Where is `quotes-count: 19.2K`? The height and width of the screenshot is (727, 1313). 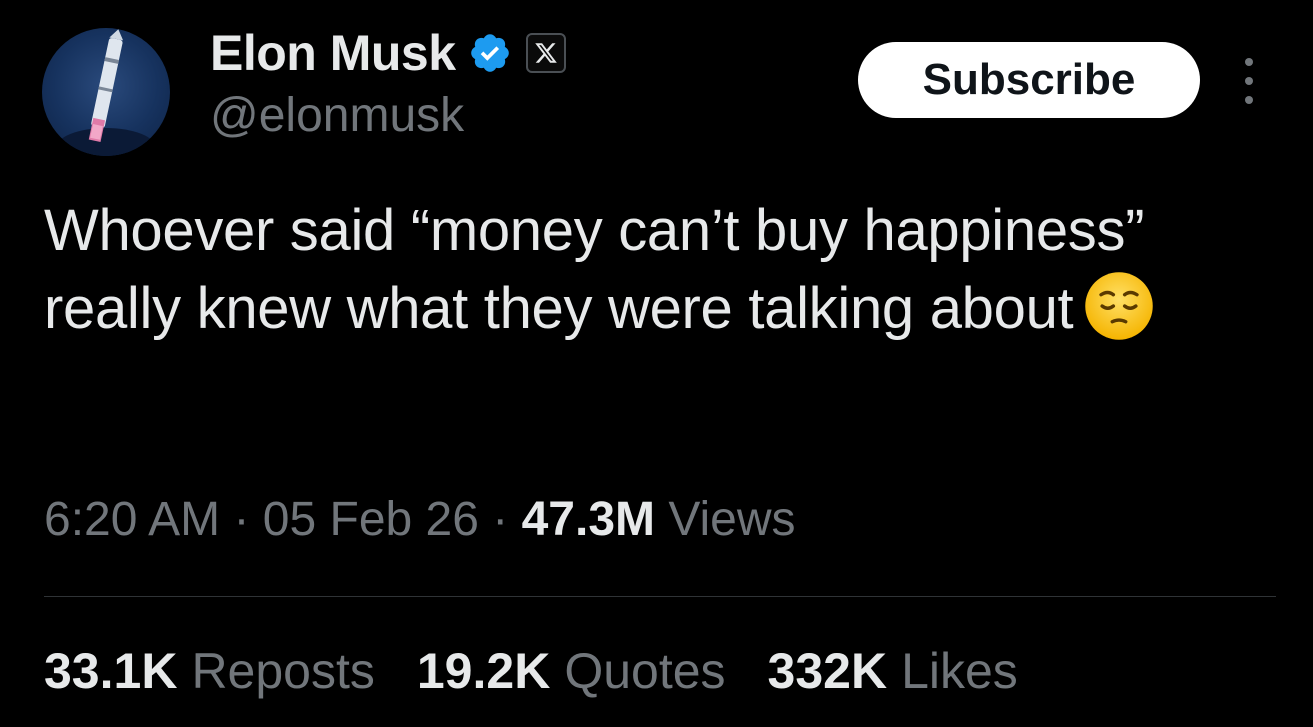 quotes-count: 19.2K is located at coordinates (483, 671).